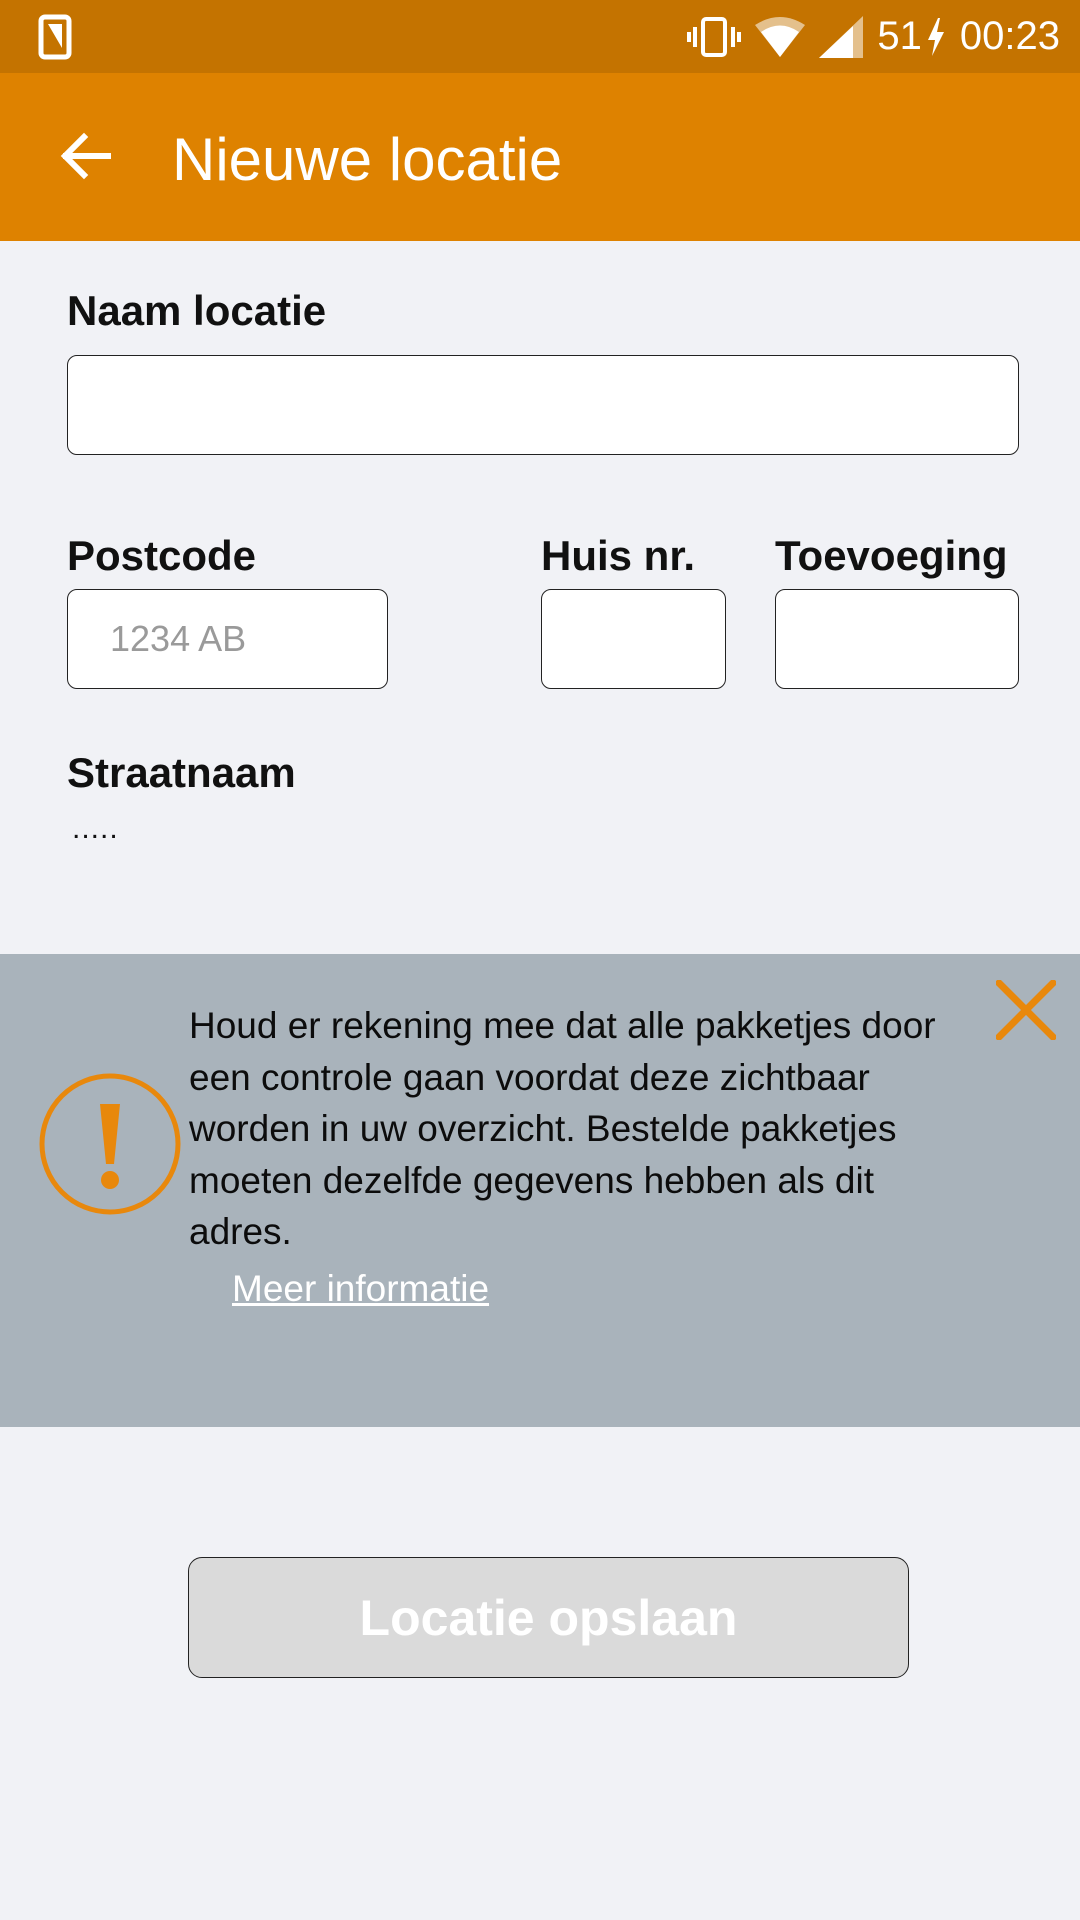 Image resolution: width=1080 pixels, height=1920 pixels. What do you see at coordinates (197, 310) in the screenshot?
I see `name-label: Naam locatie` at bounding box center [197, 310].